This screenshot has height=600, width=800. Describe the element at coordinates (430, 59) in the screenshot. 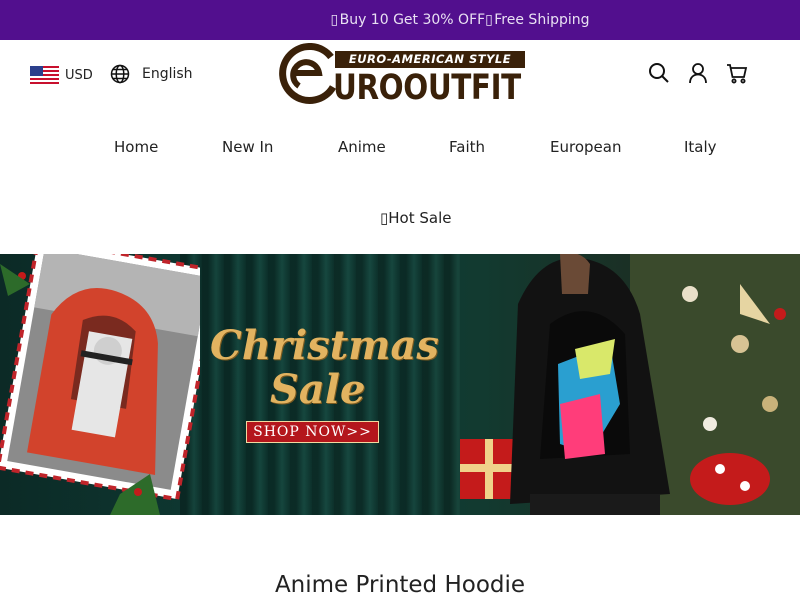

I see `logo-tagline: EURO-AMERICAN STYLE` at that location.